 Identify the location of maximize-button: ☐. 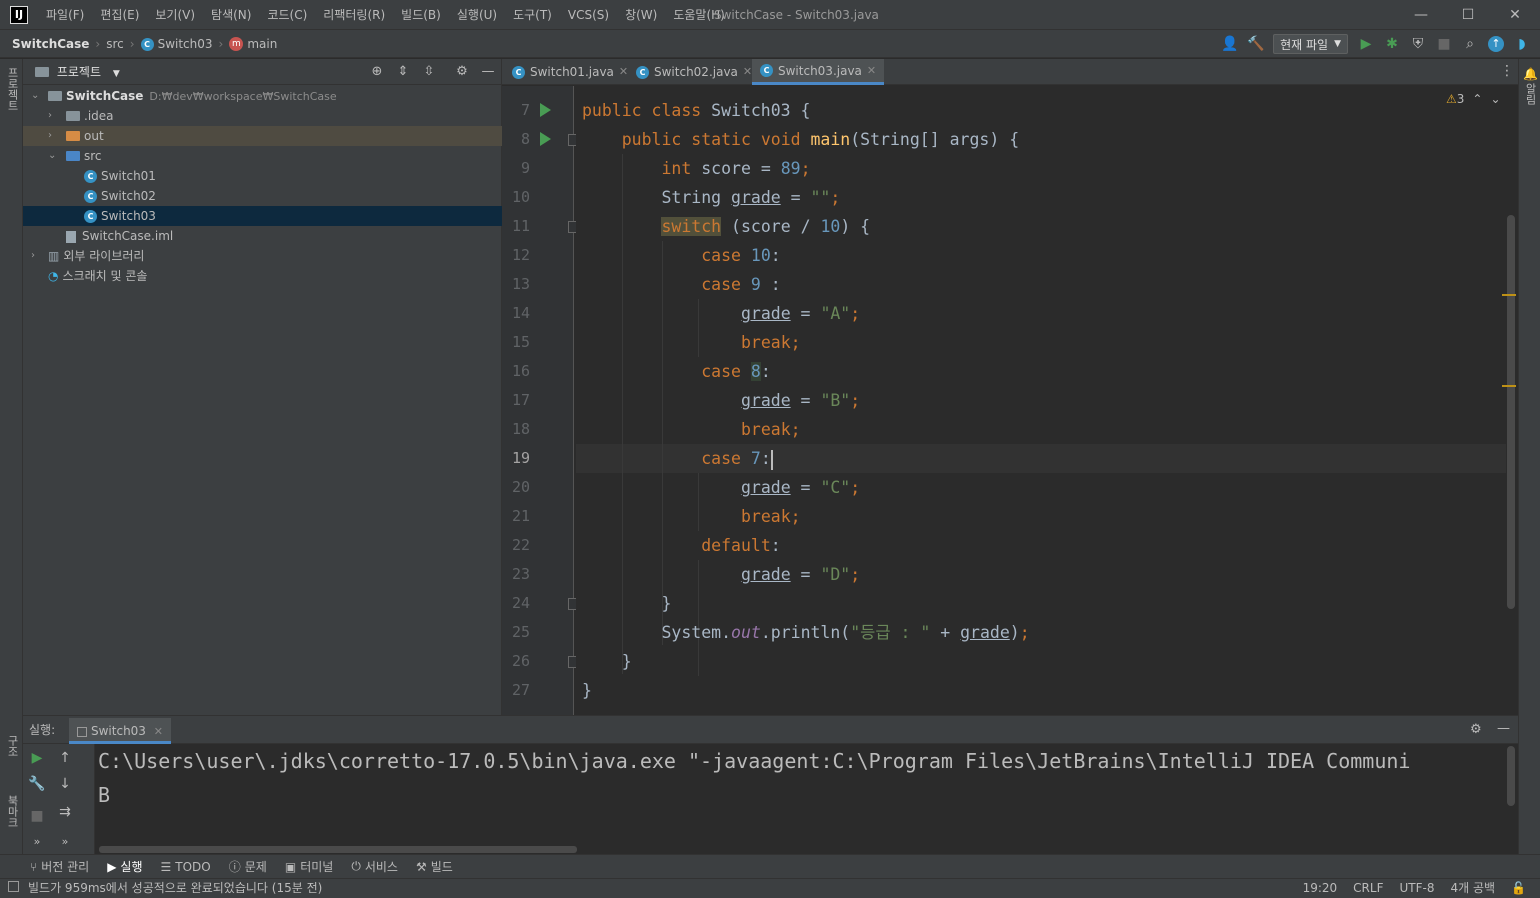
(1468, 15).